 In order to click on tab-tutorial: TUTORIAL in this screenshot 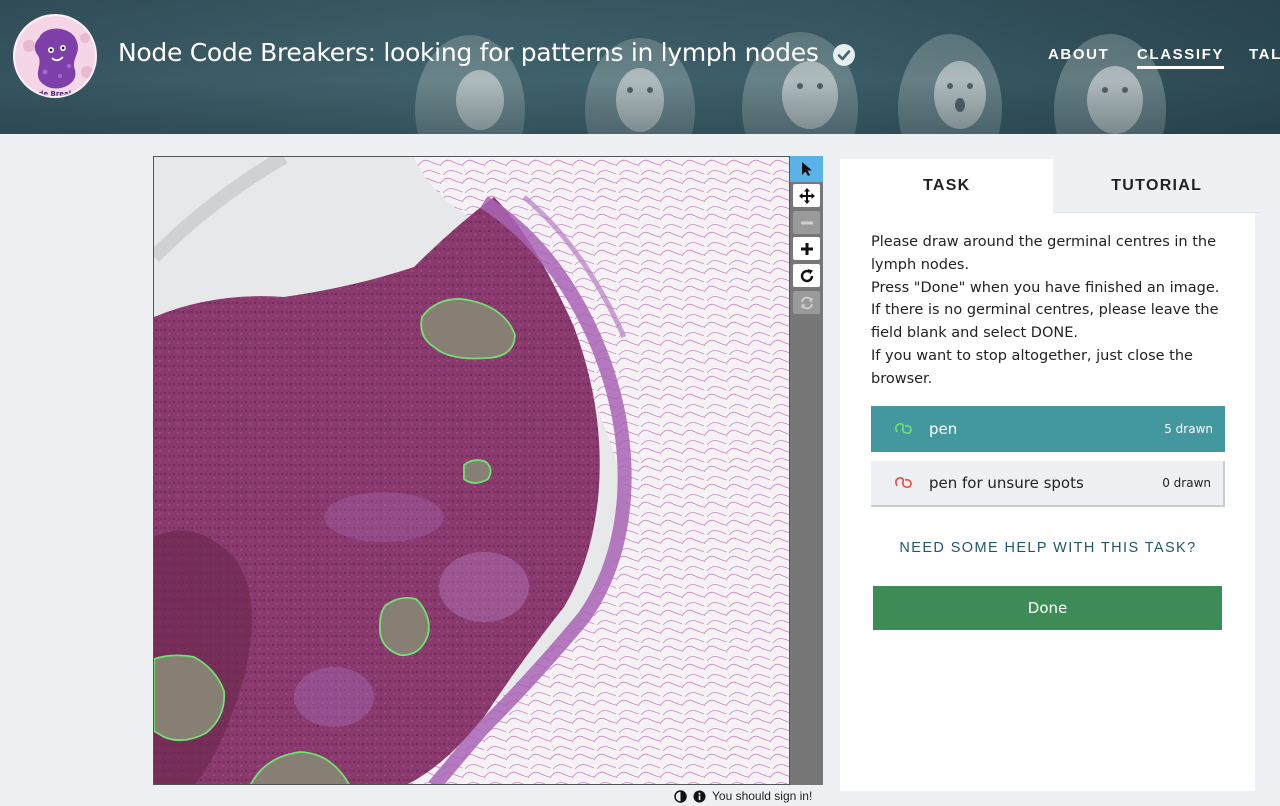, I will do `click(1156, 186)`.